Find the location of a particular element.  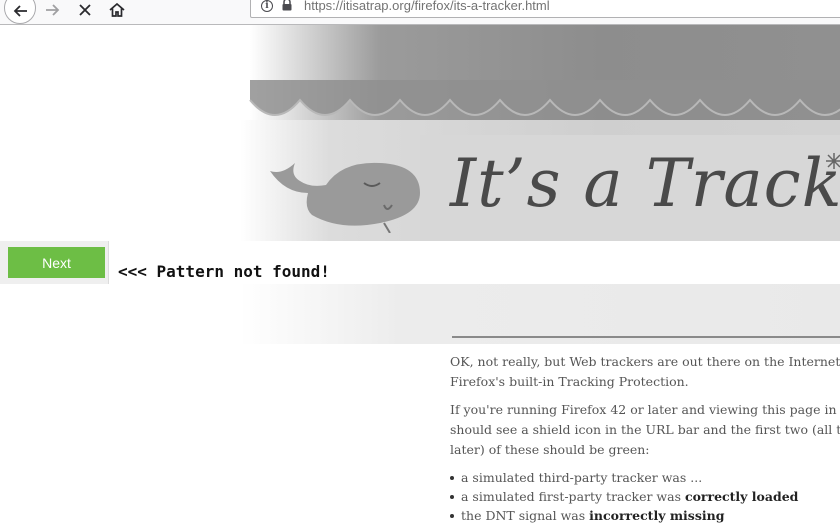

stop-icon is located at coordinates (85, 10).